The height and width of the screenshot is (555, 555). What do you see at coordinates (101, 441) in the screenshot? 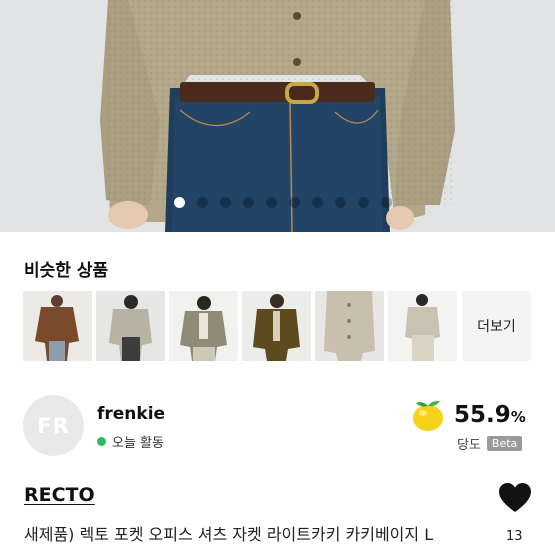
I see `online-status-dot` at bounding box center [101, 441].